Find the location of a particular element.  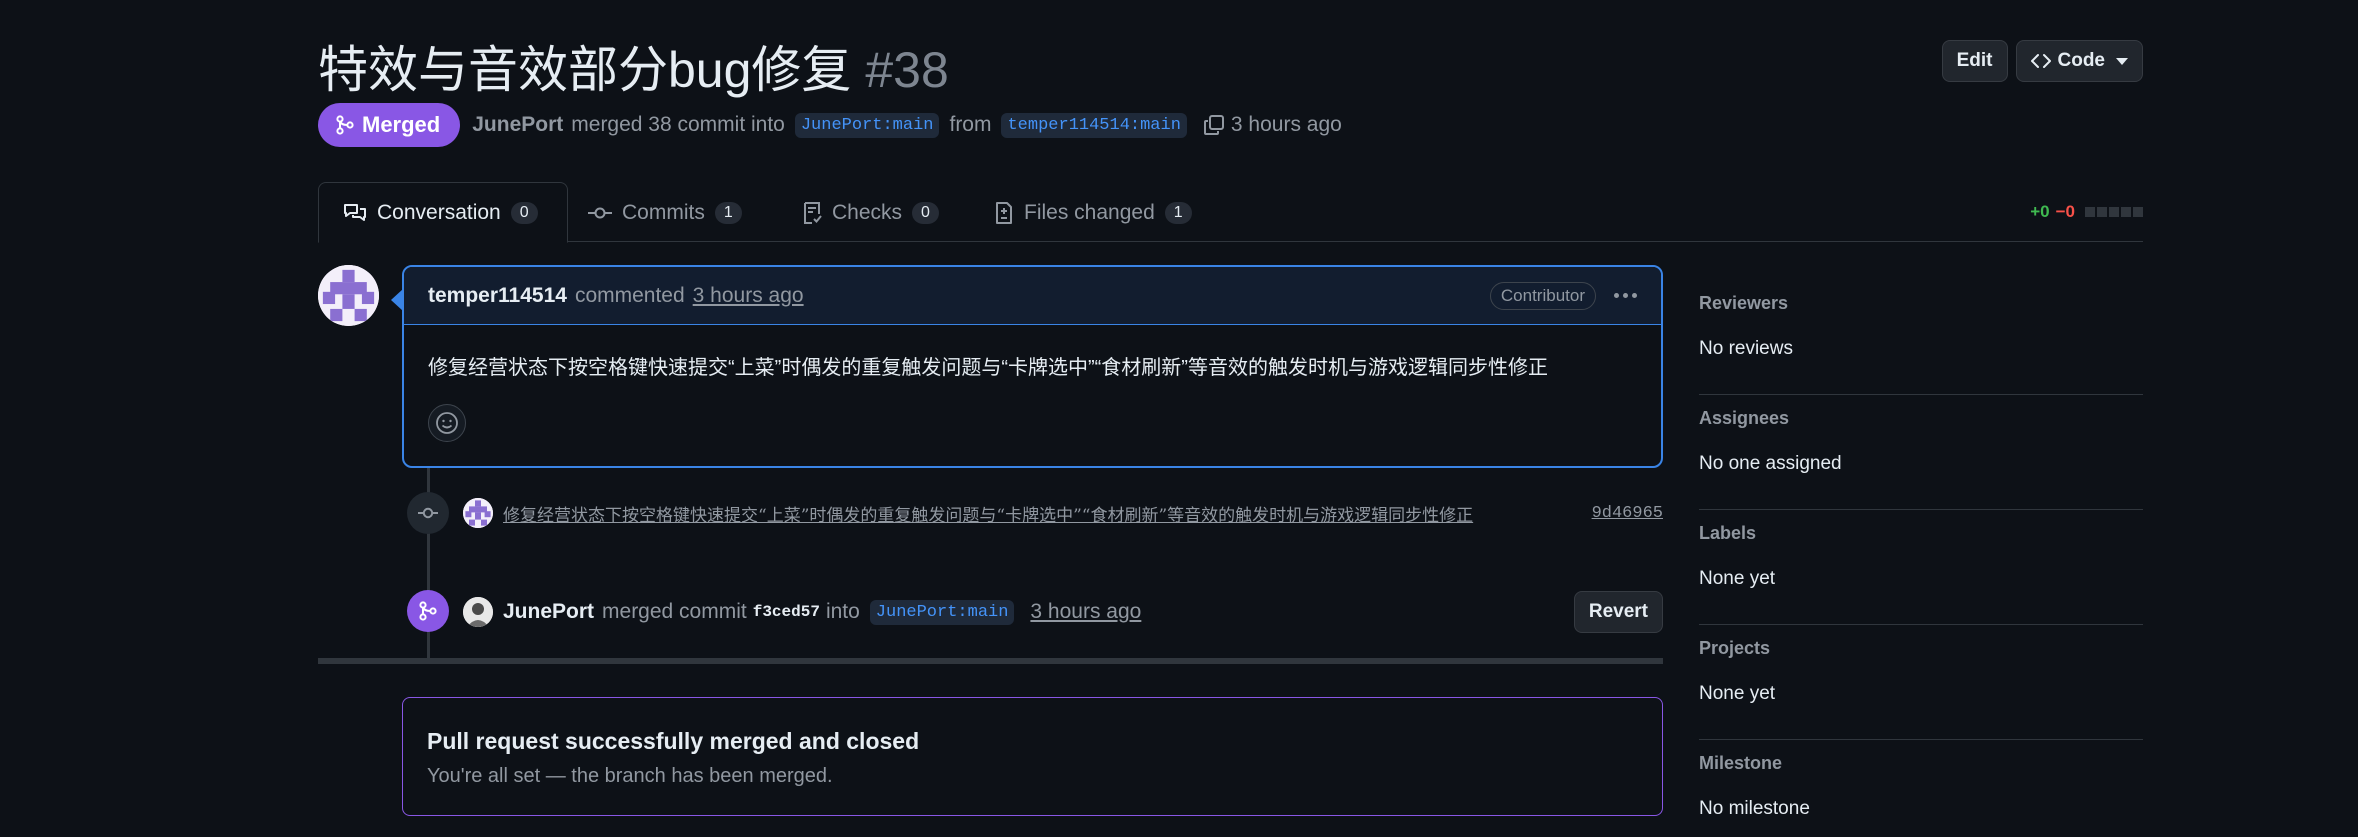

base-branch-link: JunePort:main is located at coordinates (867, 125).